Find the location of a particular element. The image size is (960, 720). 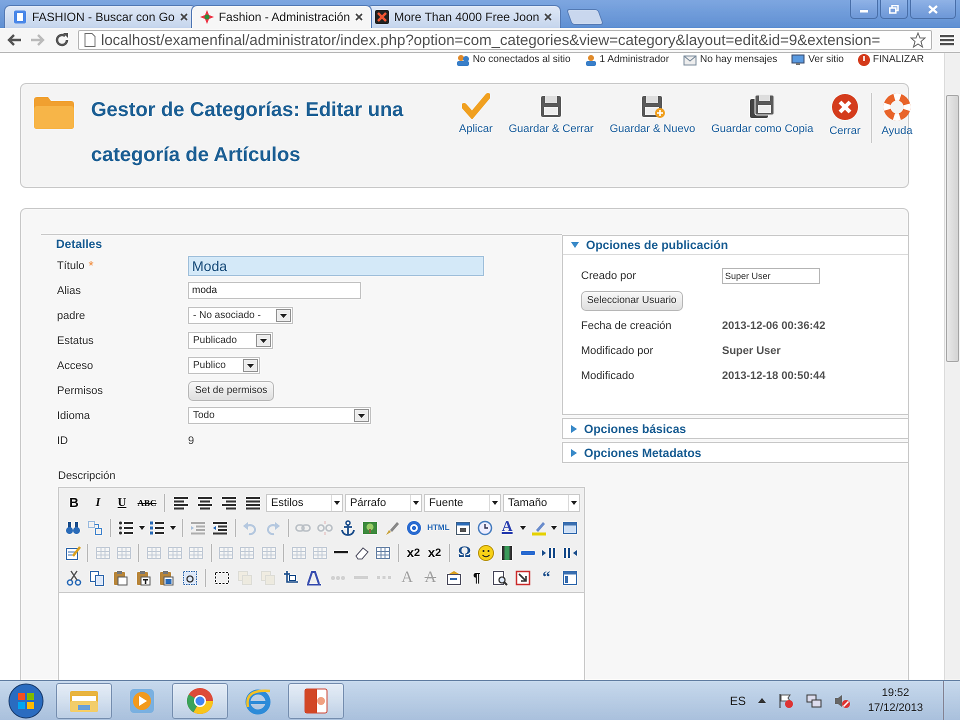

square-logo-icon is located at coordinates (382, 17).